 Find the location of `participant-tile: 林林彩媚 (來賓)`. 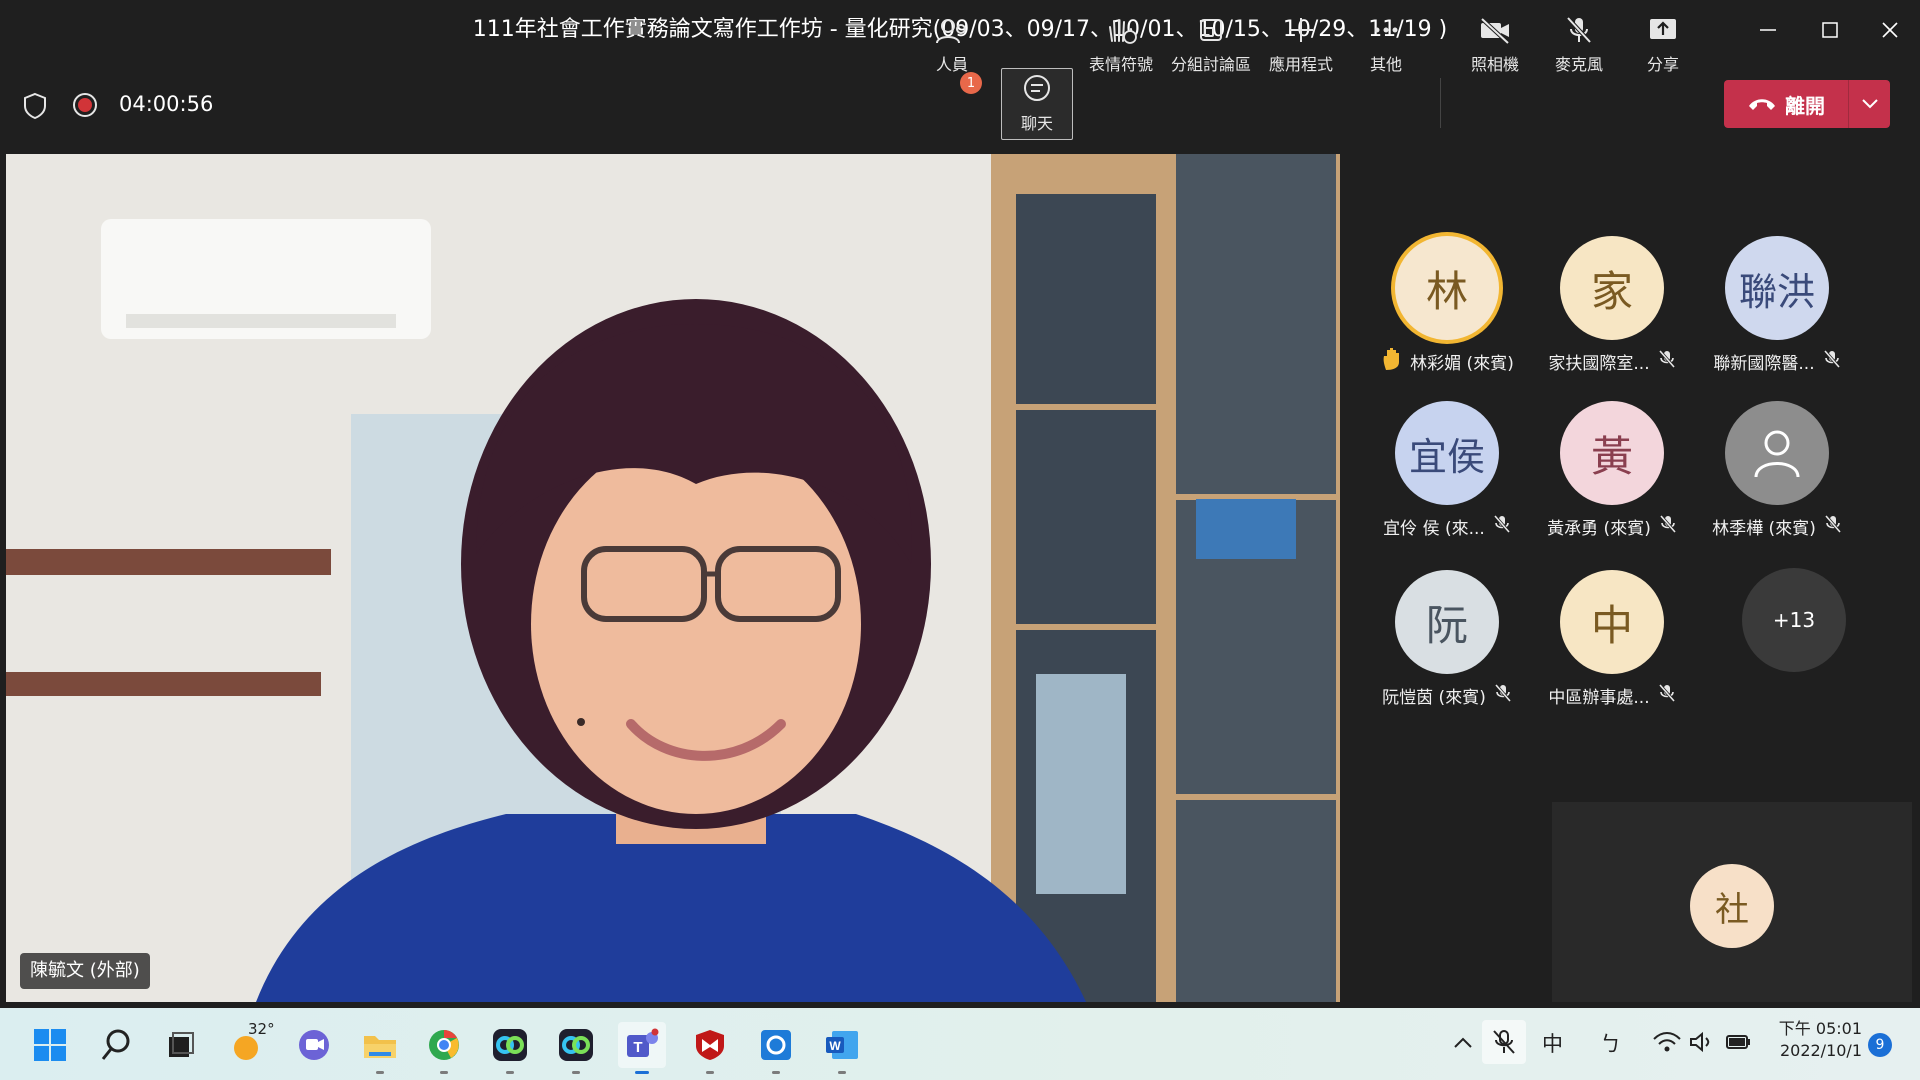

participant-tile: 林林彩媚 (來賓) is located at coordinates (1447, 305).